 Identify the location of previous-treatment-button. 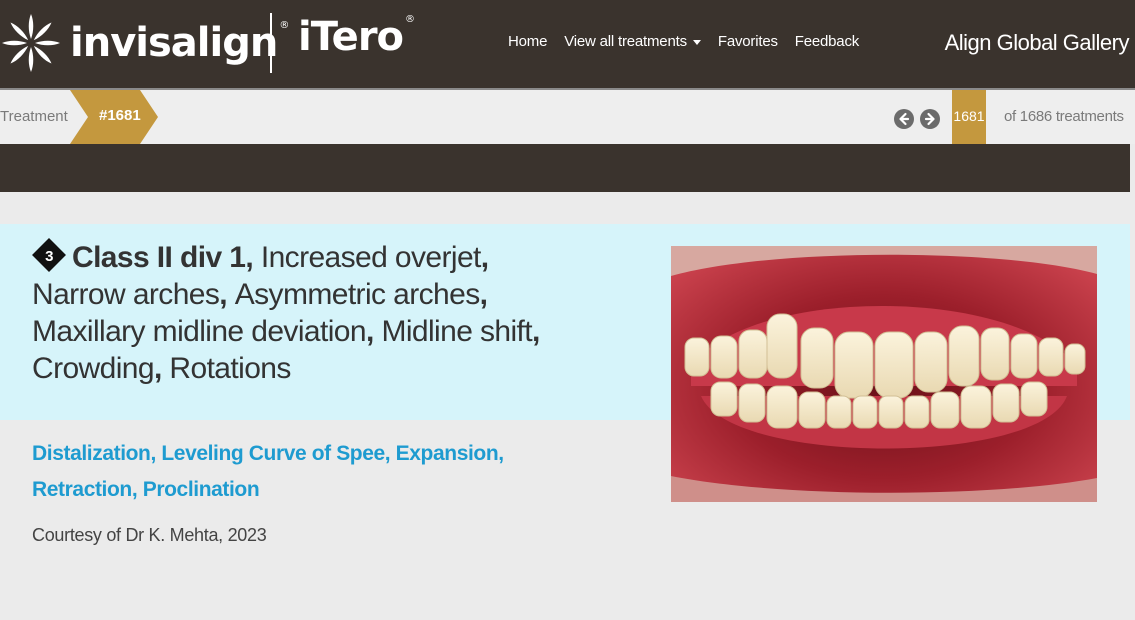
(904, 119).